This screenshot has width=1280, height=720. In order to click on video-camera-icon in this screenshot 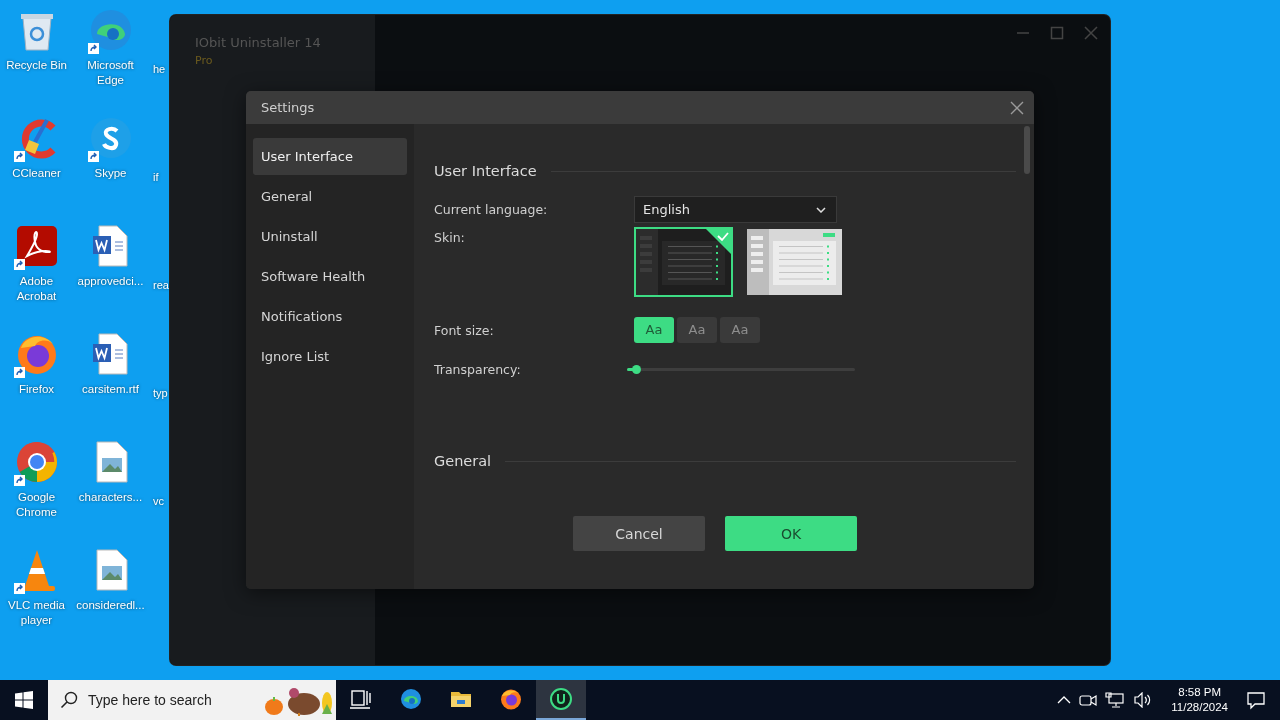, I will do `click(1088, 700)`.